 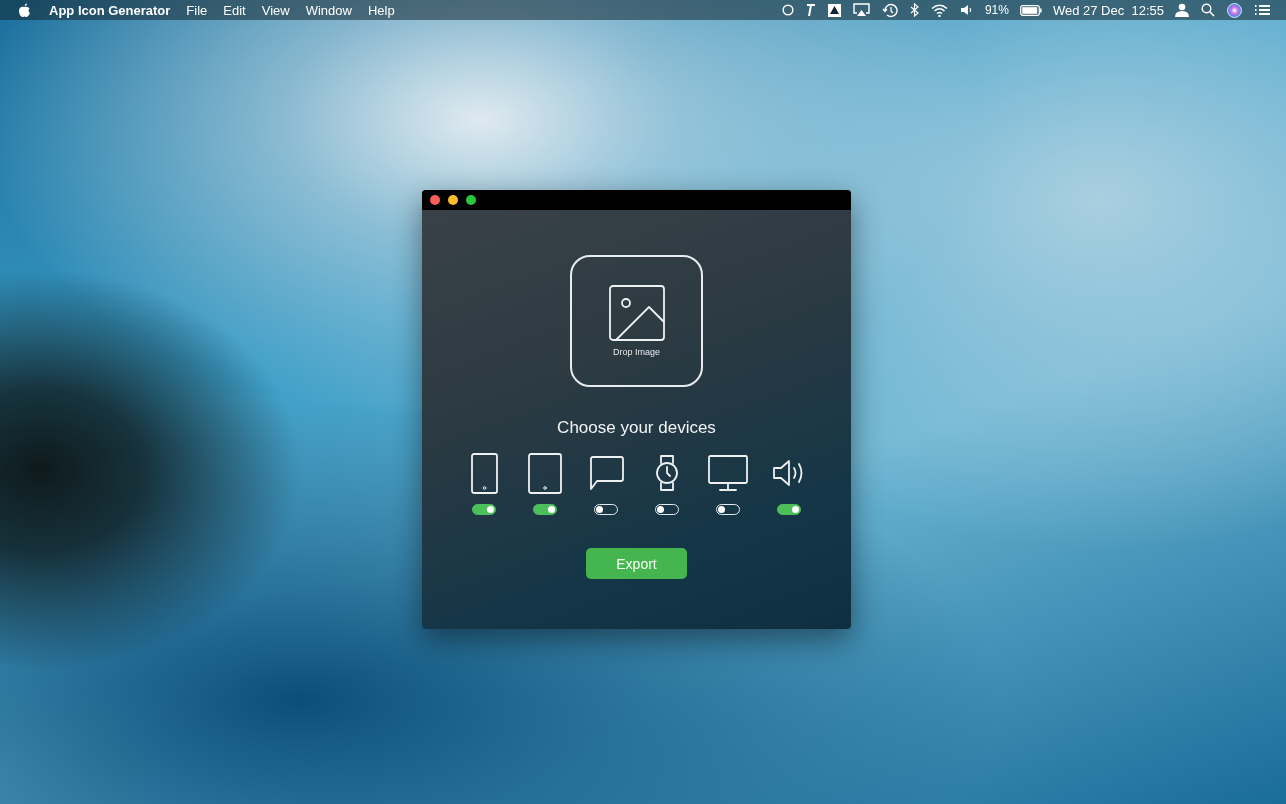 What do you see at coordinates (110, 10) in the screenshot?
I see `app-menu: App Icon Generator` at bounding box center [110, 10].